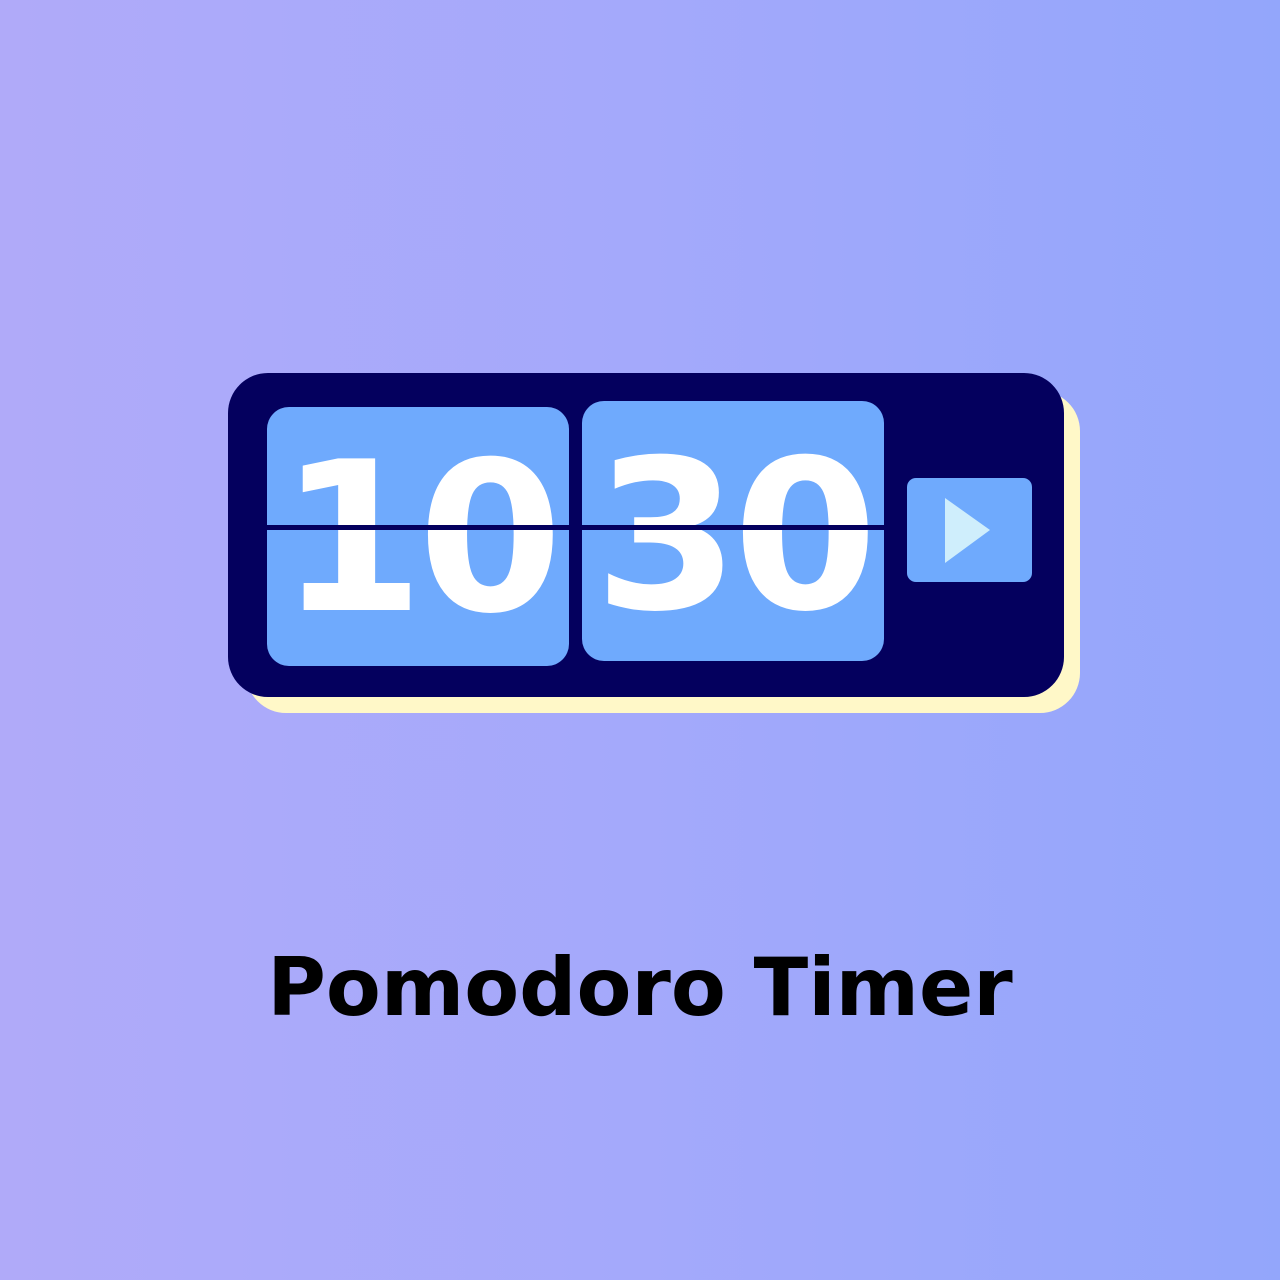 The height and width of the screenshot is (1280, 1280). Describe the element at coordinates (735, 537) in the screenshot. I see `minutes-digits: 30` at that location.